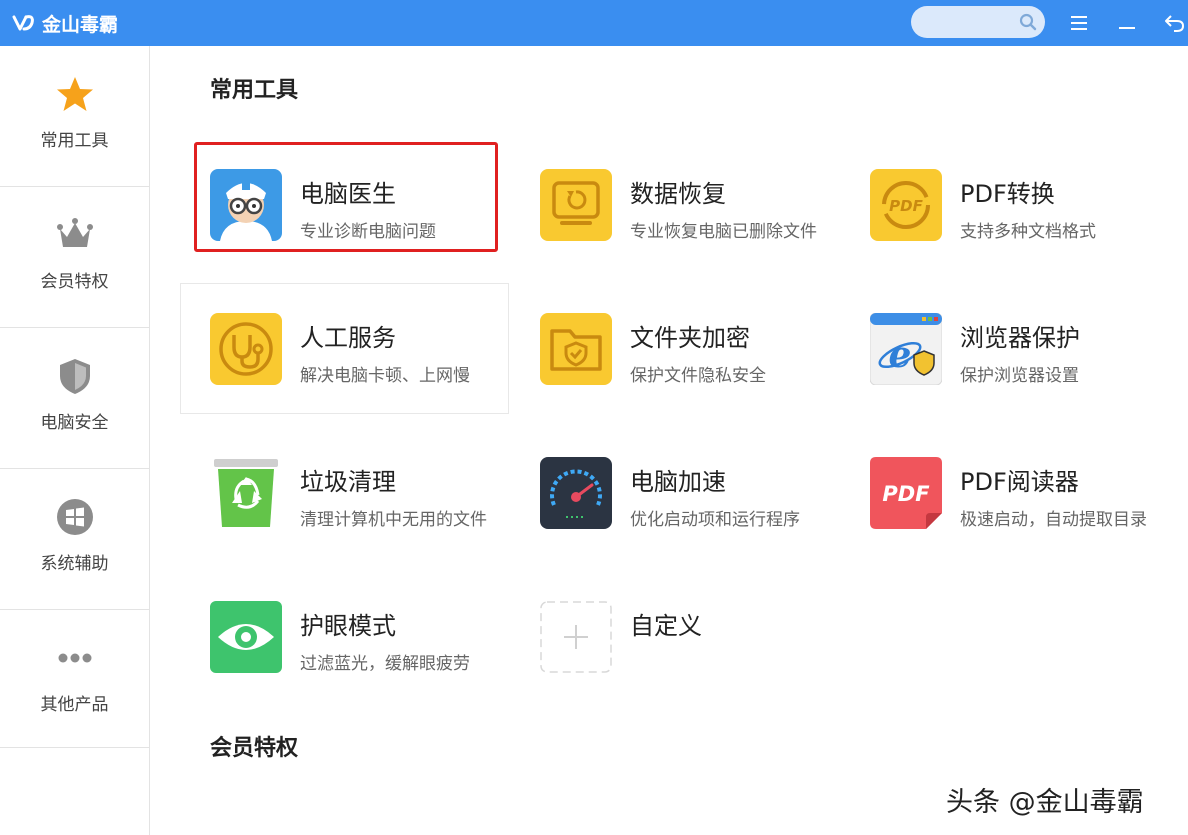 This screenshot has height=835, width=1188. I want to click on shield-icon, so click(75, 376).